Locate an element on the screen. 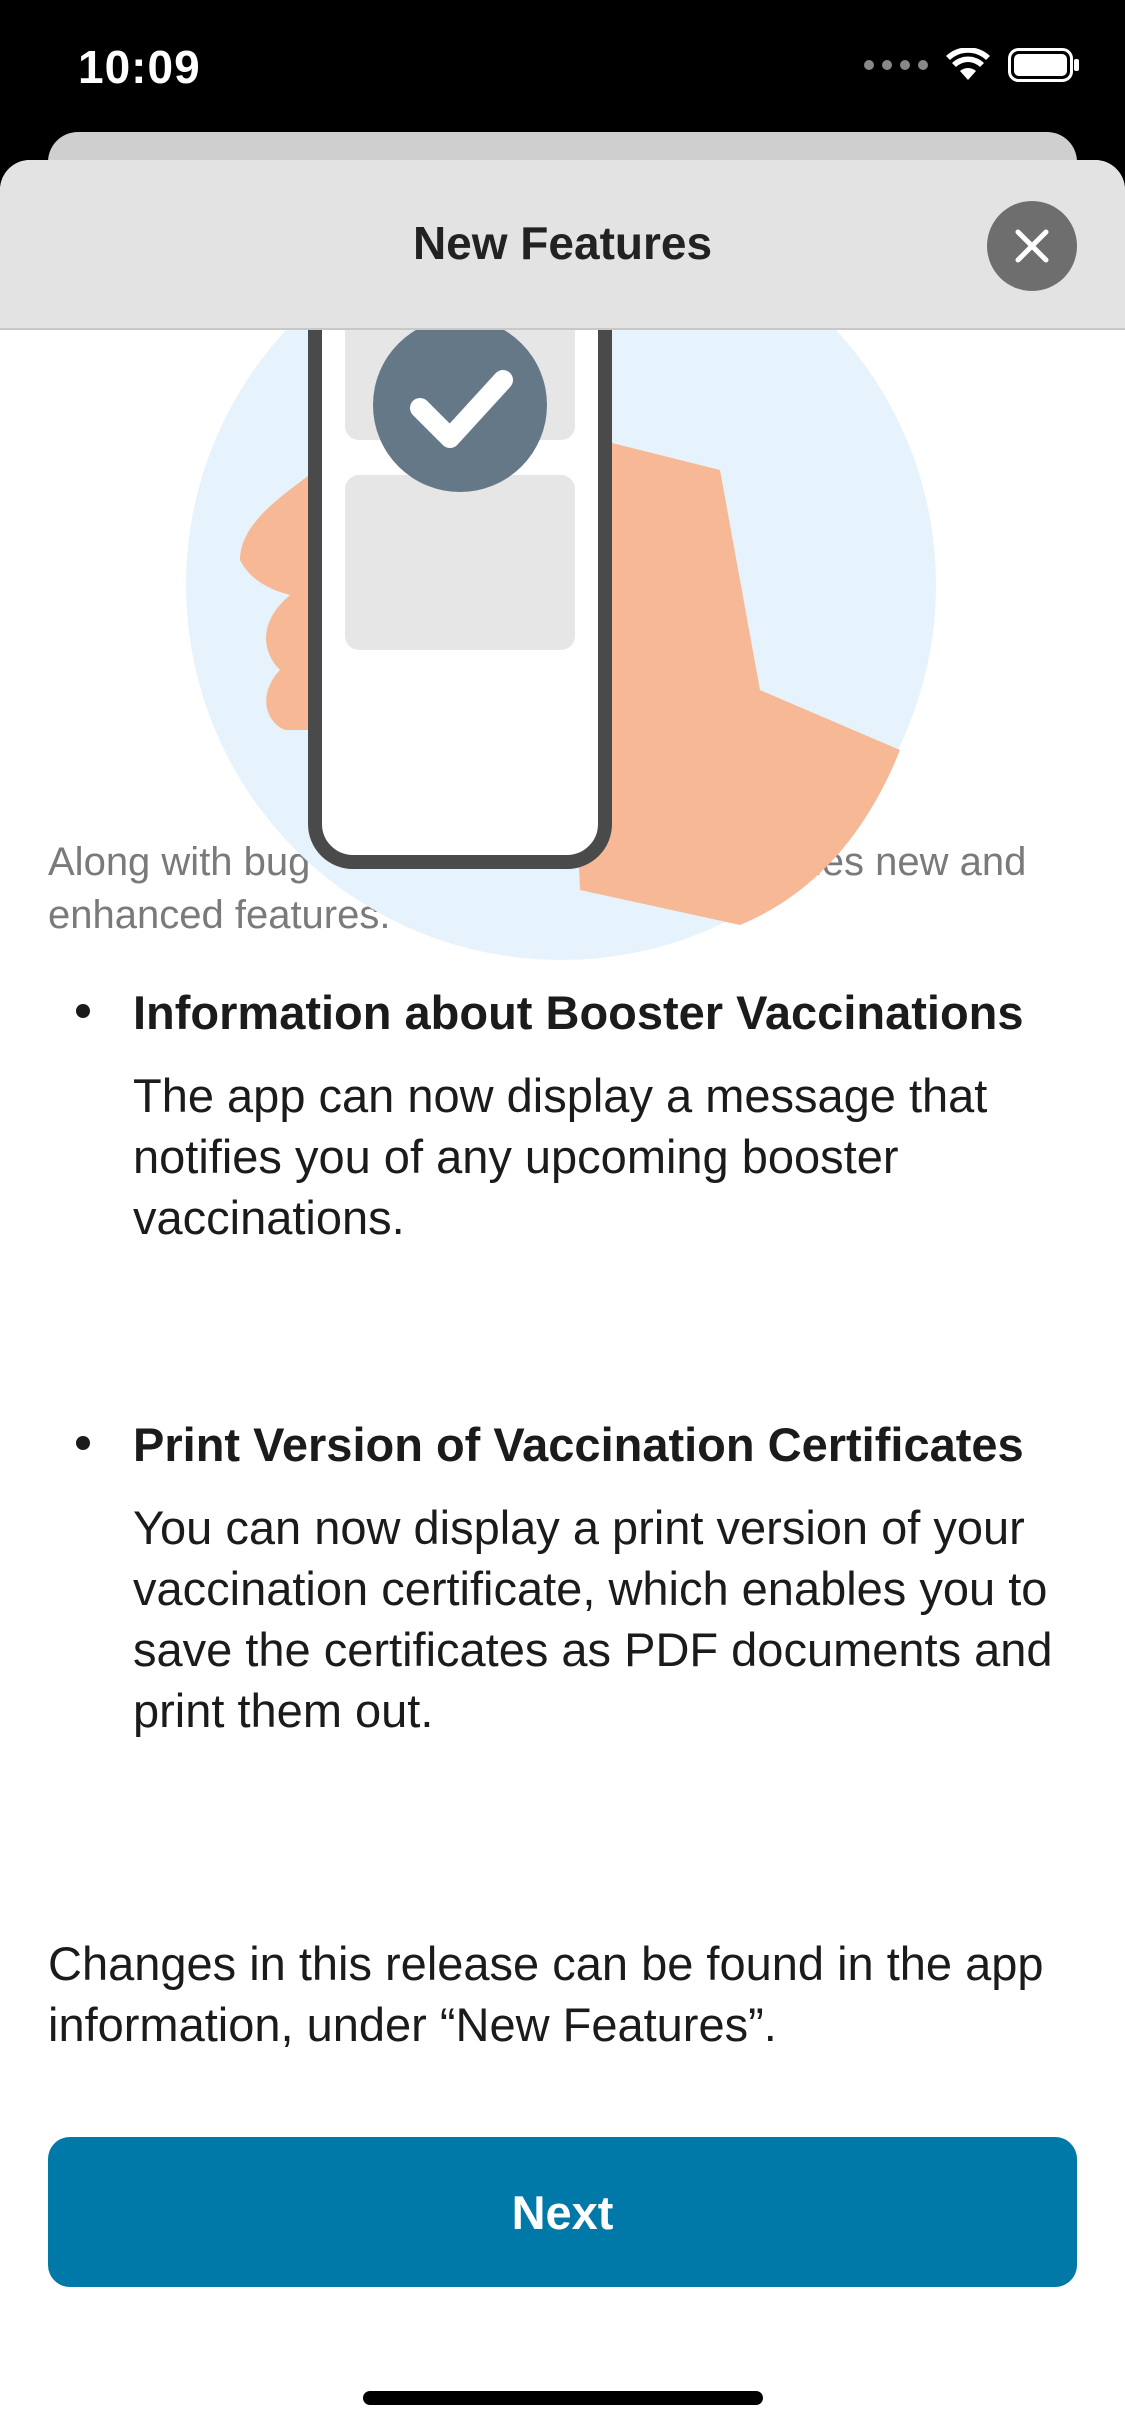 The height and width of the screenshot is (2436, 1125). status-bar: 10:09 is located at coordinates (562, 70).